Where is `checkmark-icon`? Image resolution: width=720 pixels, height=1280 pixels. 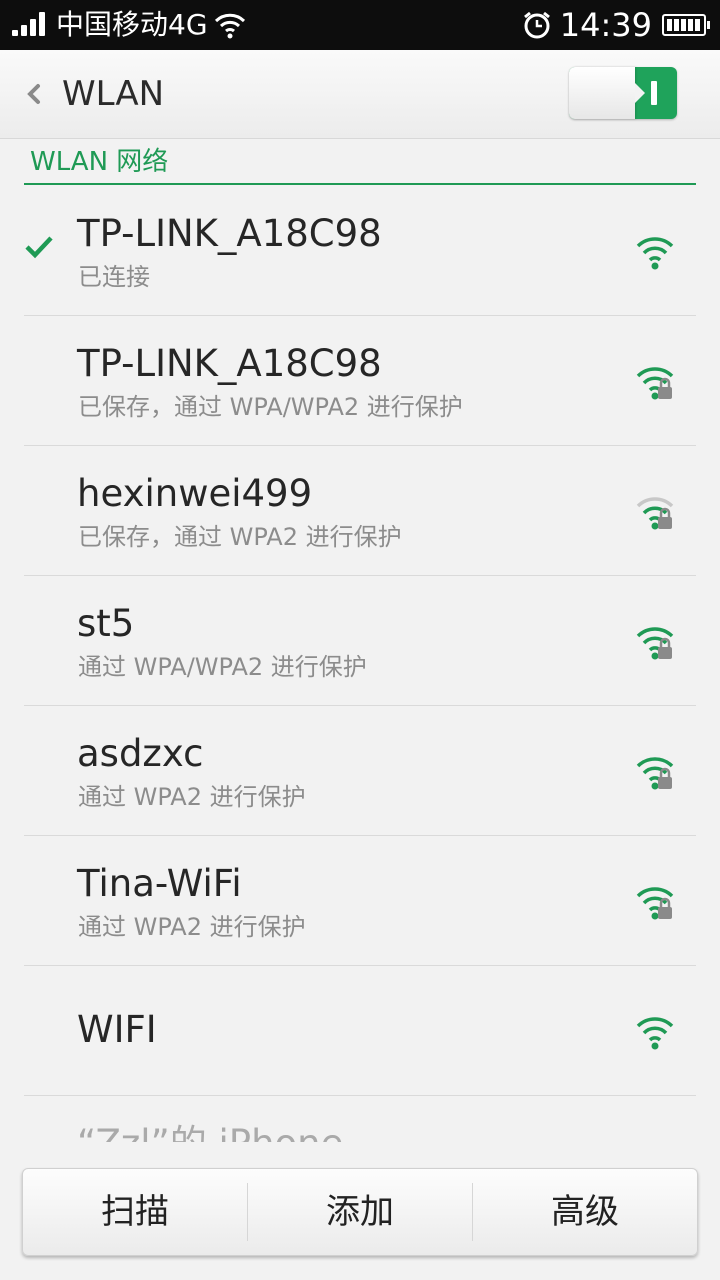
checkmark-icon is located at coordinates (39, 247).